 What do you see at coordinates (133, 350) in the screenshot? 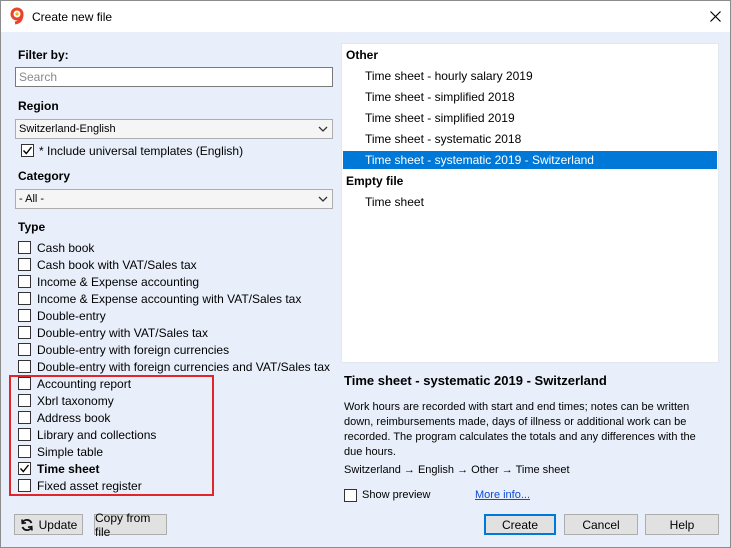
I see `type-label-double-entry-fx: Double-entry with foreign currencies` at bounding box center [133, 350].